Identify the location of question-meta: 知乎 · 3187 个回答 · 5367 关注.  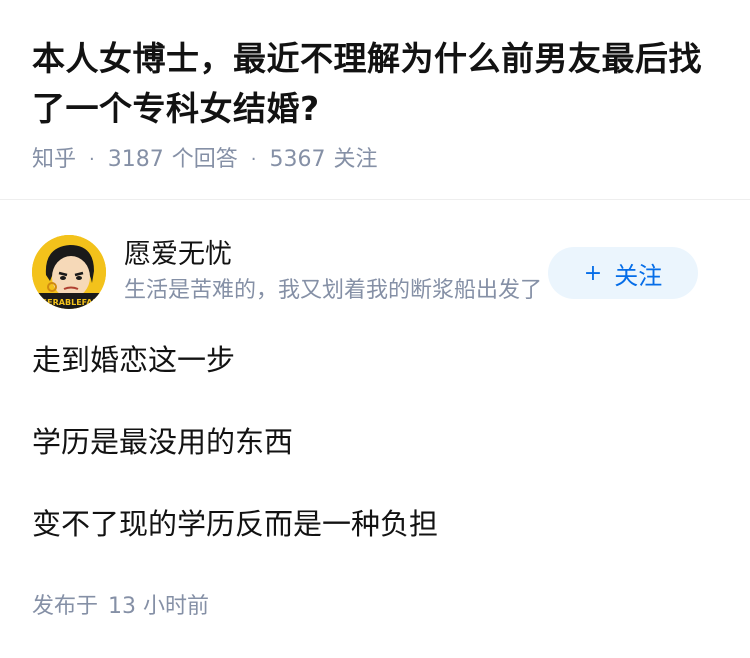
(377, 160).